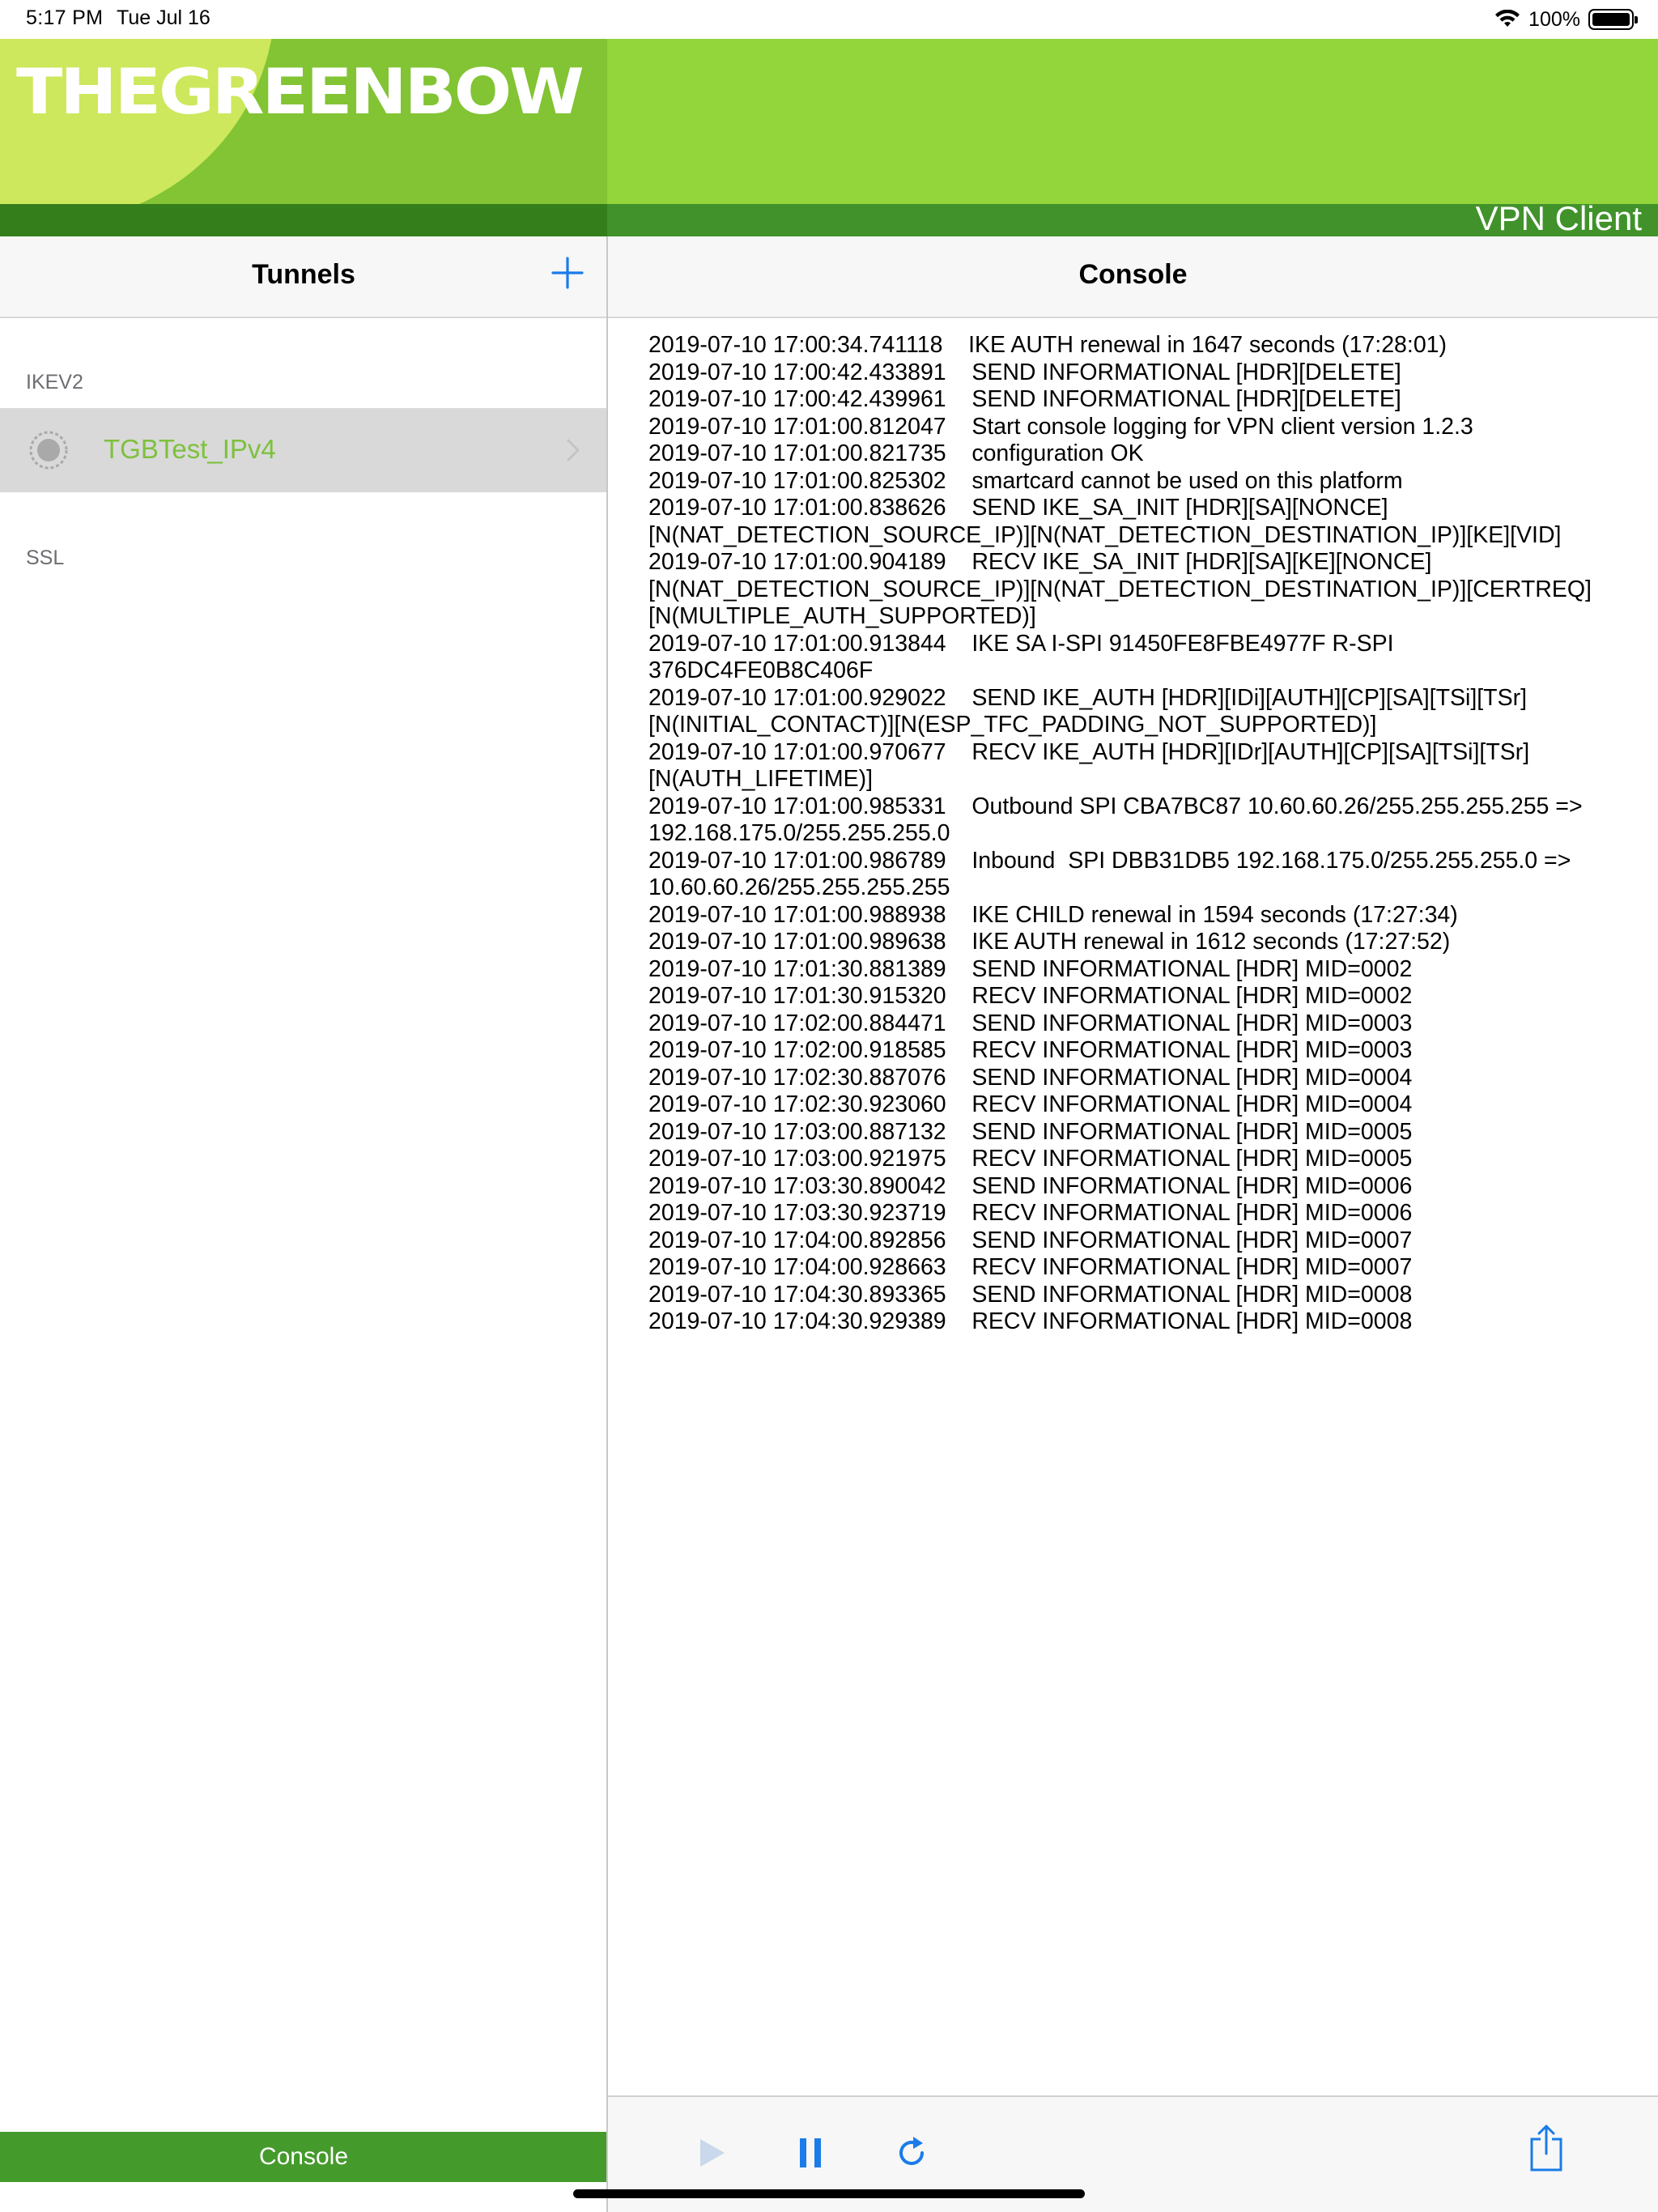  I want to click on console-title: Console, so click(1133, 274).